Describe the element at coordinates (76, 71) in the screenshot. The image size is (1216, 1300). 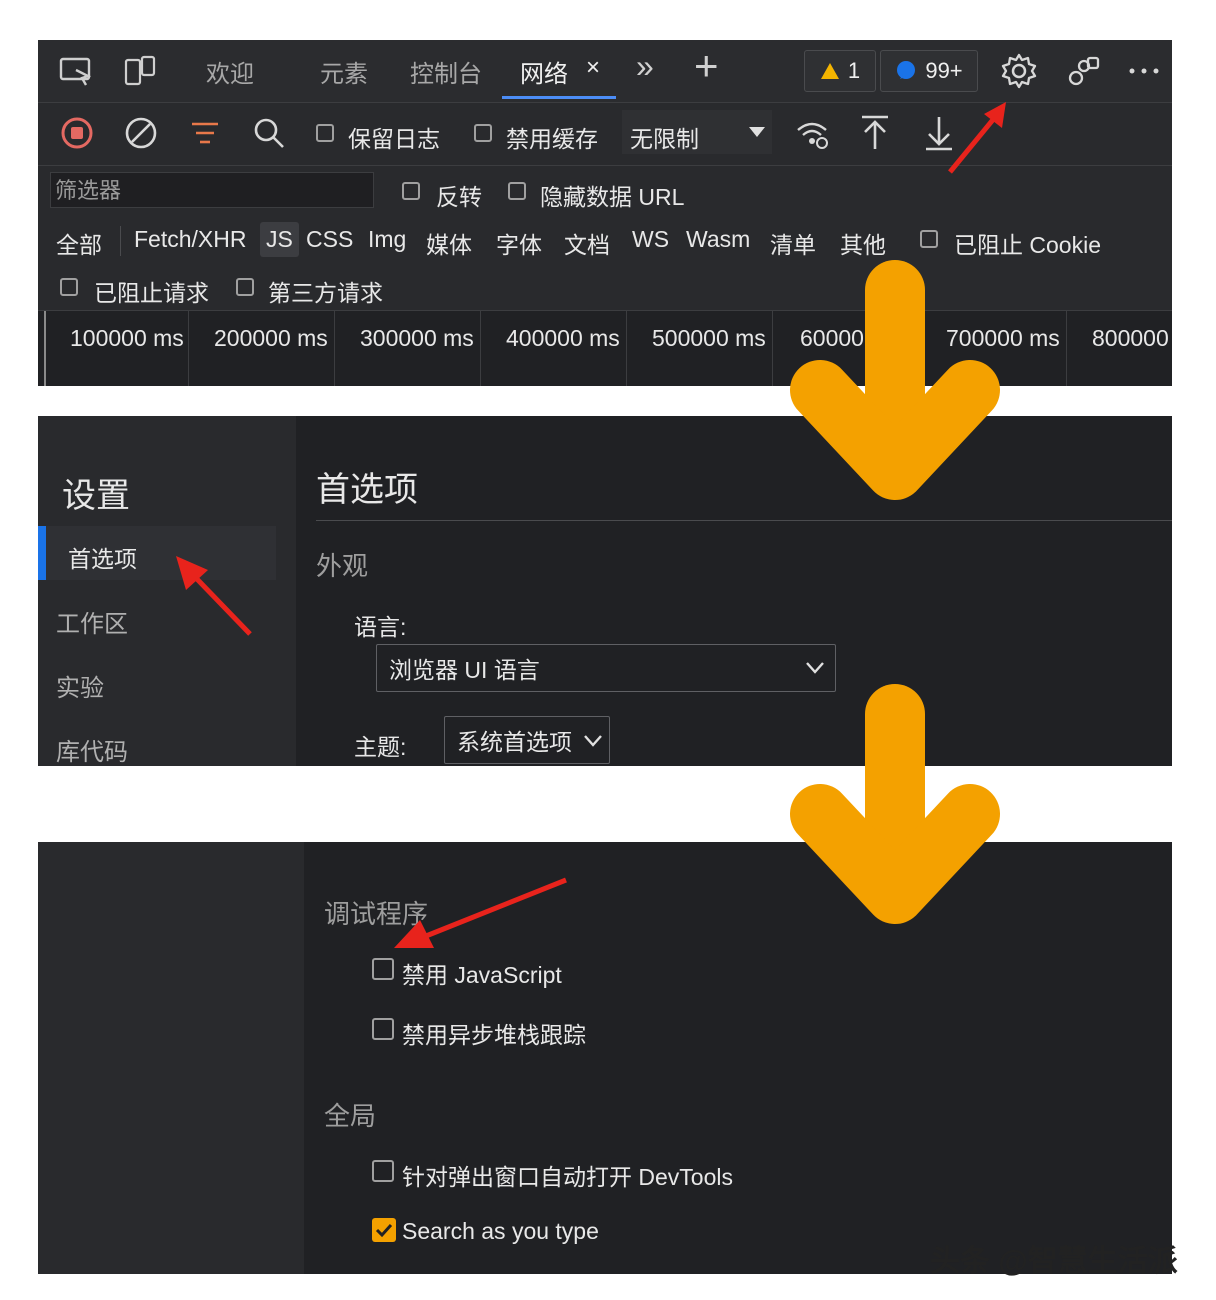
I see `inspect-icon` at that location.